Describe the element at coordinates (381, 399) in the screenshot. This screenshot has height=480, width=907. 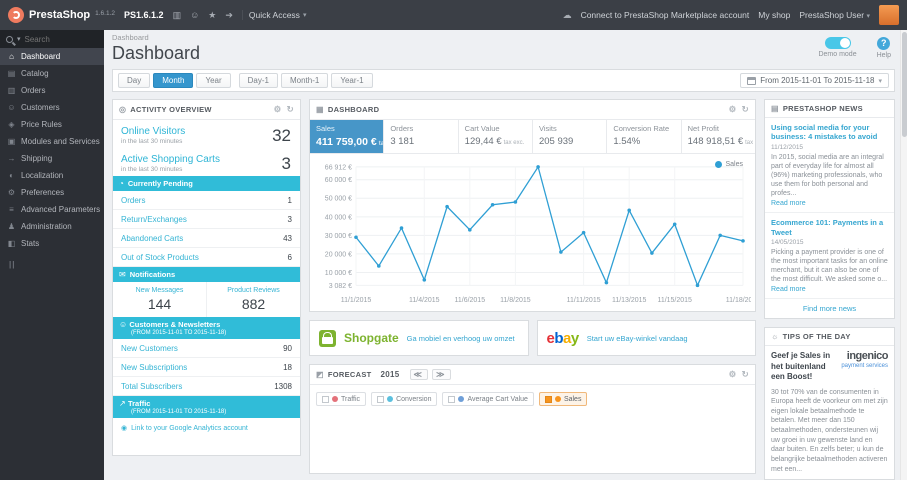
I see `checkbox-icon` at that location.